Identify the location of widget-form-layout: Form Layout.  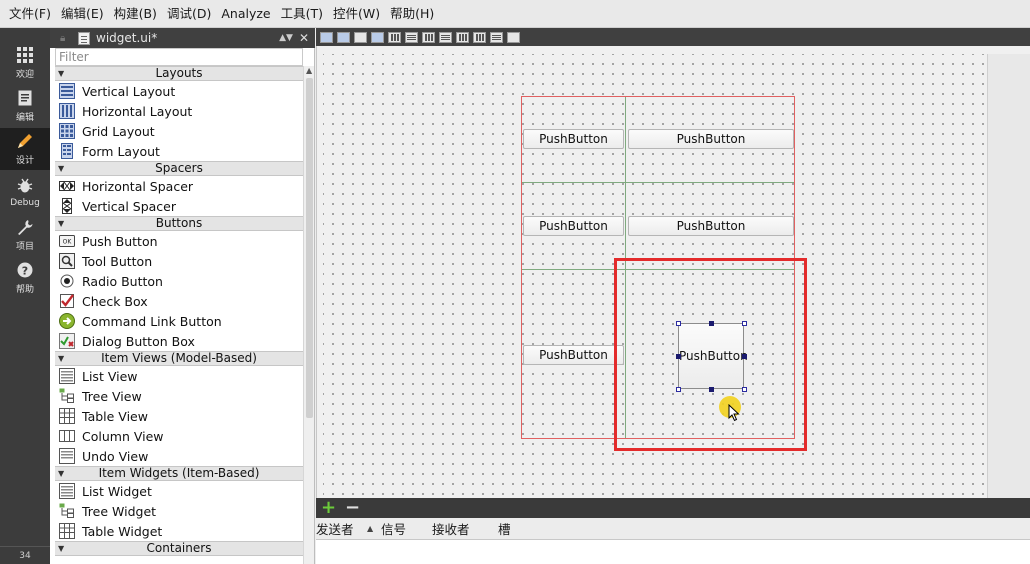
(179, 151).